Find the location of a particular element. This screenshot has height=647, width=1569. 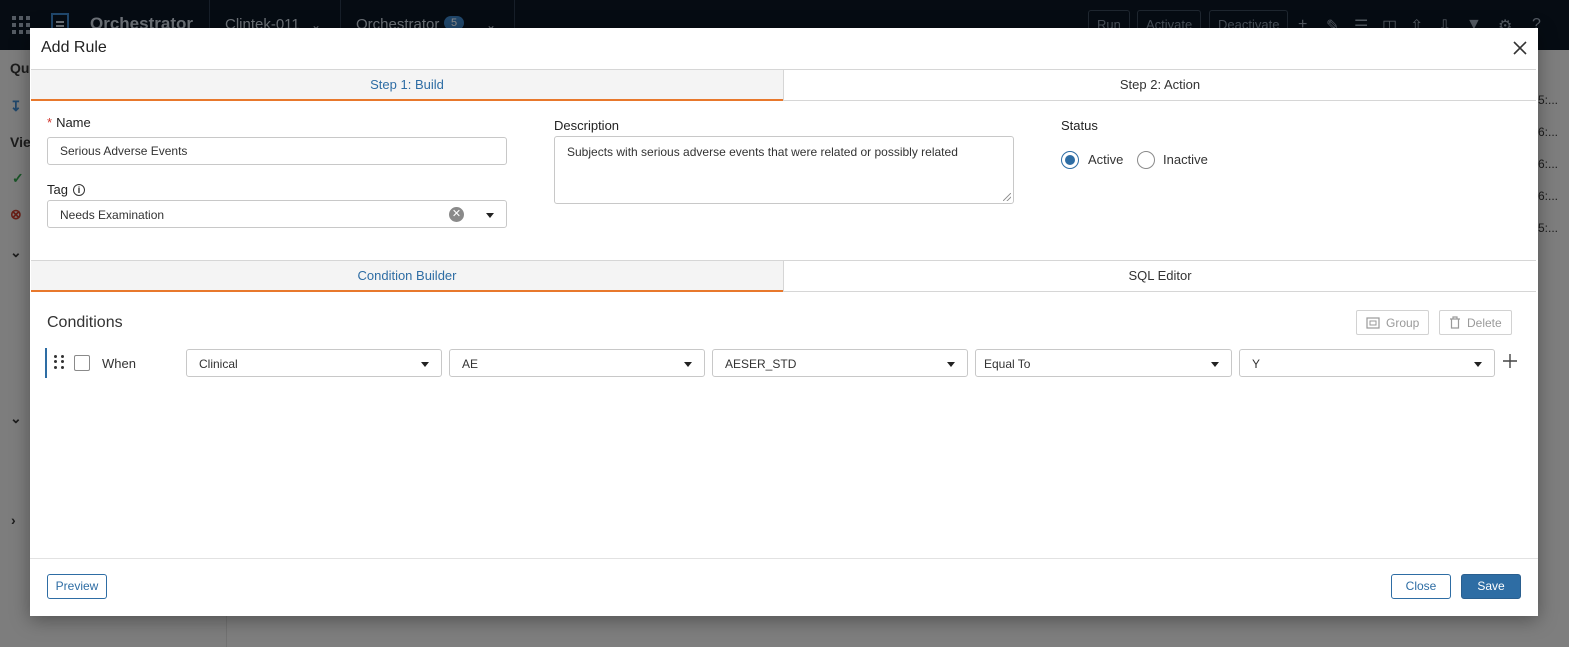

tab-condition-builder: Condition Builder is located at coordinates (407, 276).